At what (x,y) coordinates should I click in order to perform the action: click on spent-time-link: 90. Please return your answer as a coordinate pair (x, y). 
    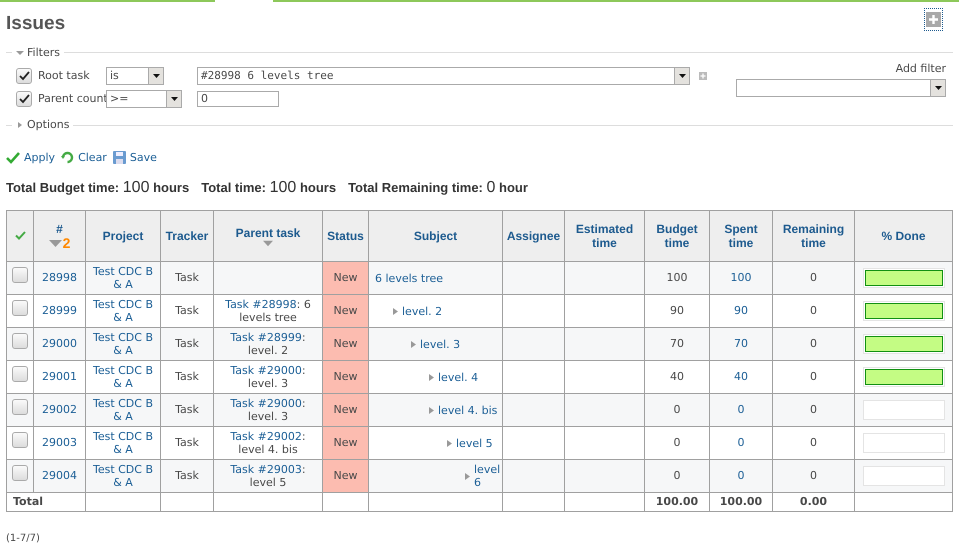
    Looking at the image, I should click on (741, 310).